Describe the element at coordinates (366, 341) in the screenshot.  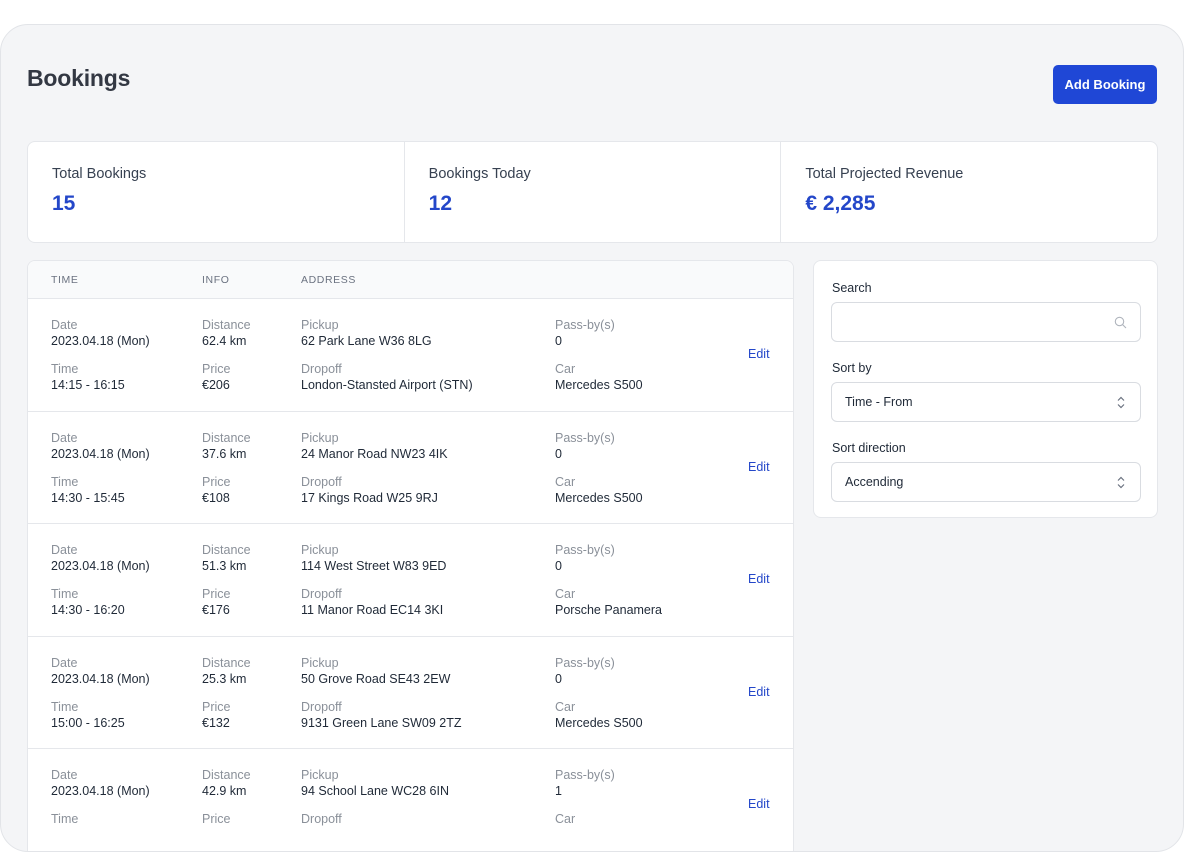
I see `pickup-value: 62 Park Lane W36 8LG` at that location.